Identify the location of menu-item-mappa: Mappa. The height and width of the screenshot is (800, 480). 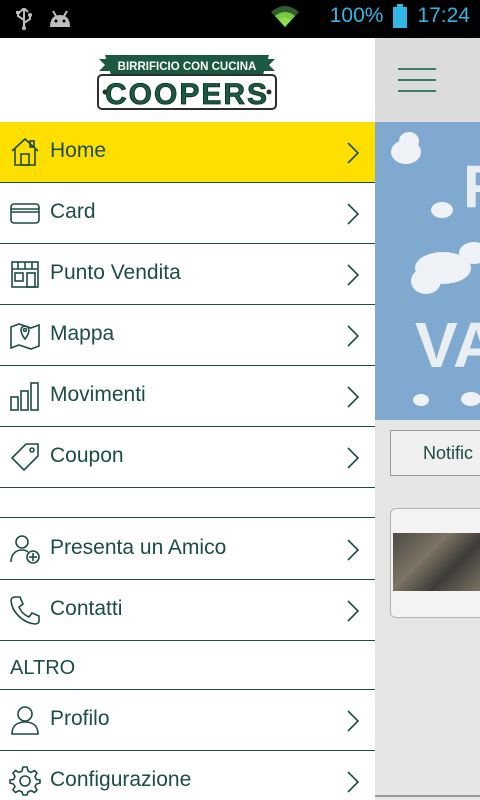
(187, 335).